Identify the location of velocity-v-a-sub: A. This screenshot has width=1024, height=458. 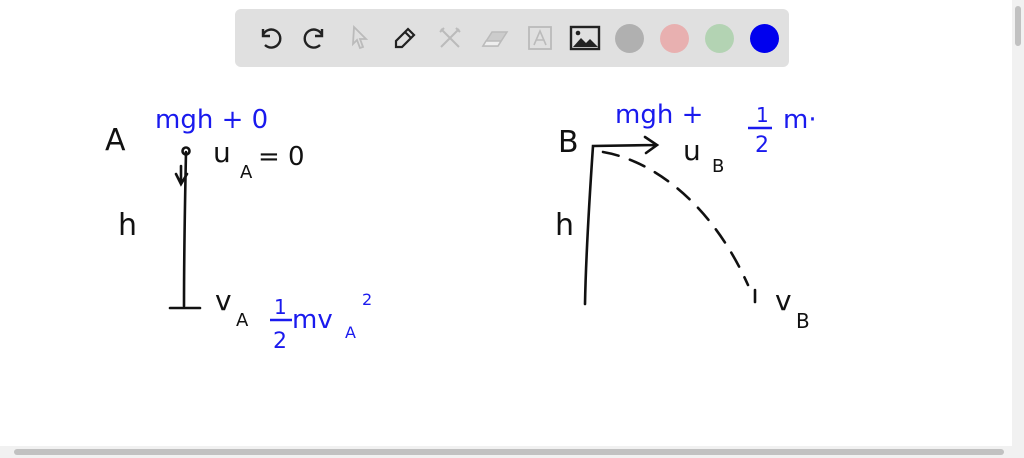
(242, 320).